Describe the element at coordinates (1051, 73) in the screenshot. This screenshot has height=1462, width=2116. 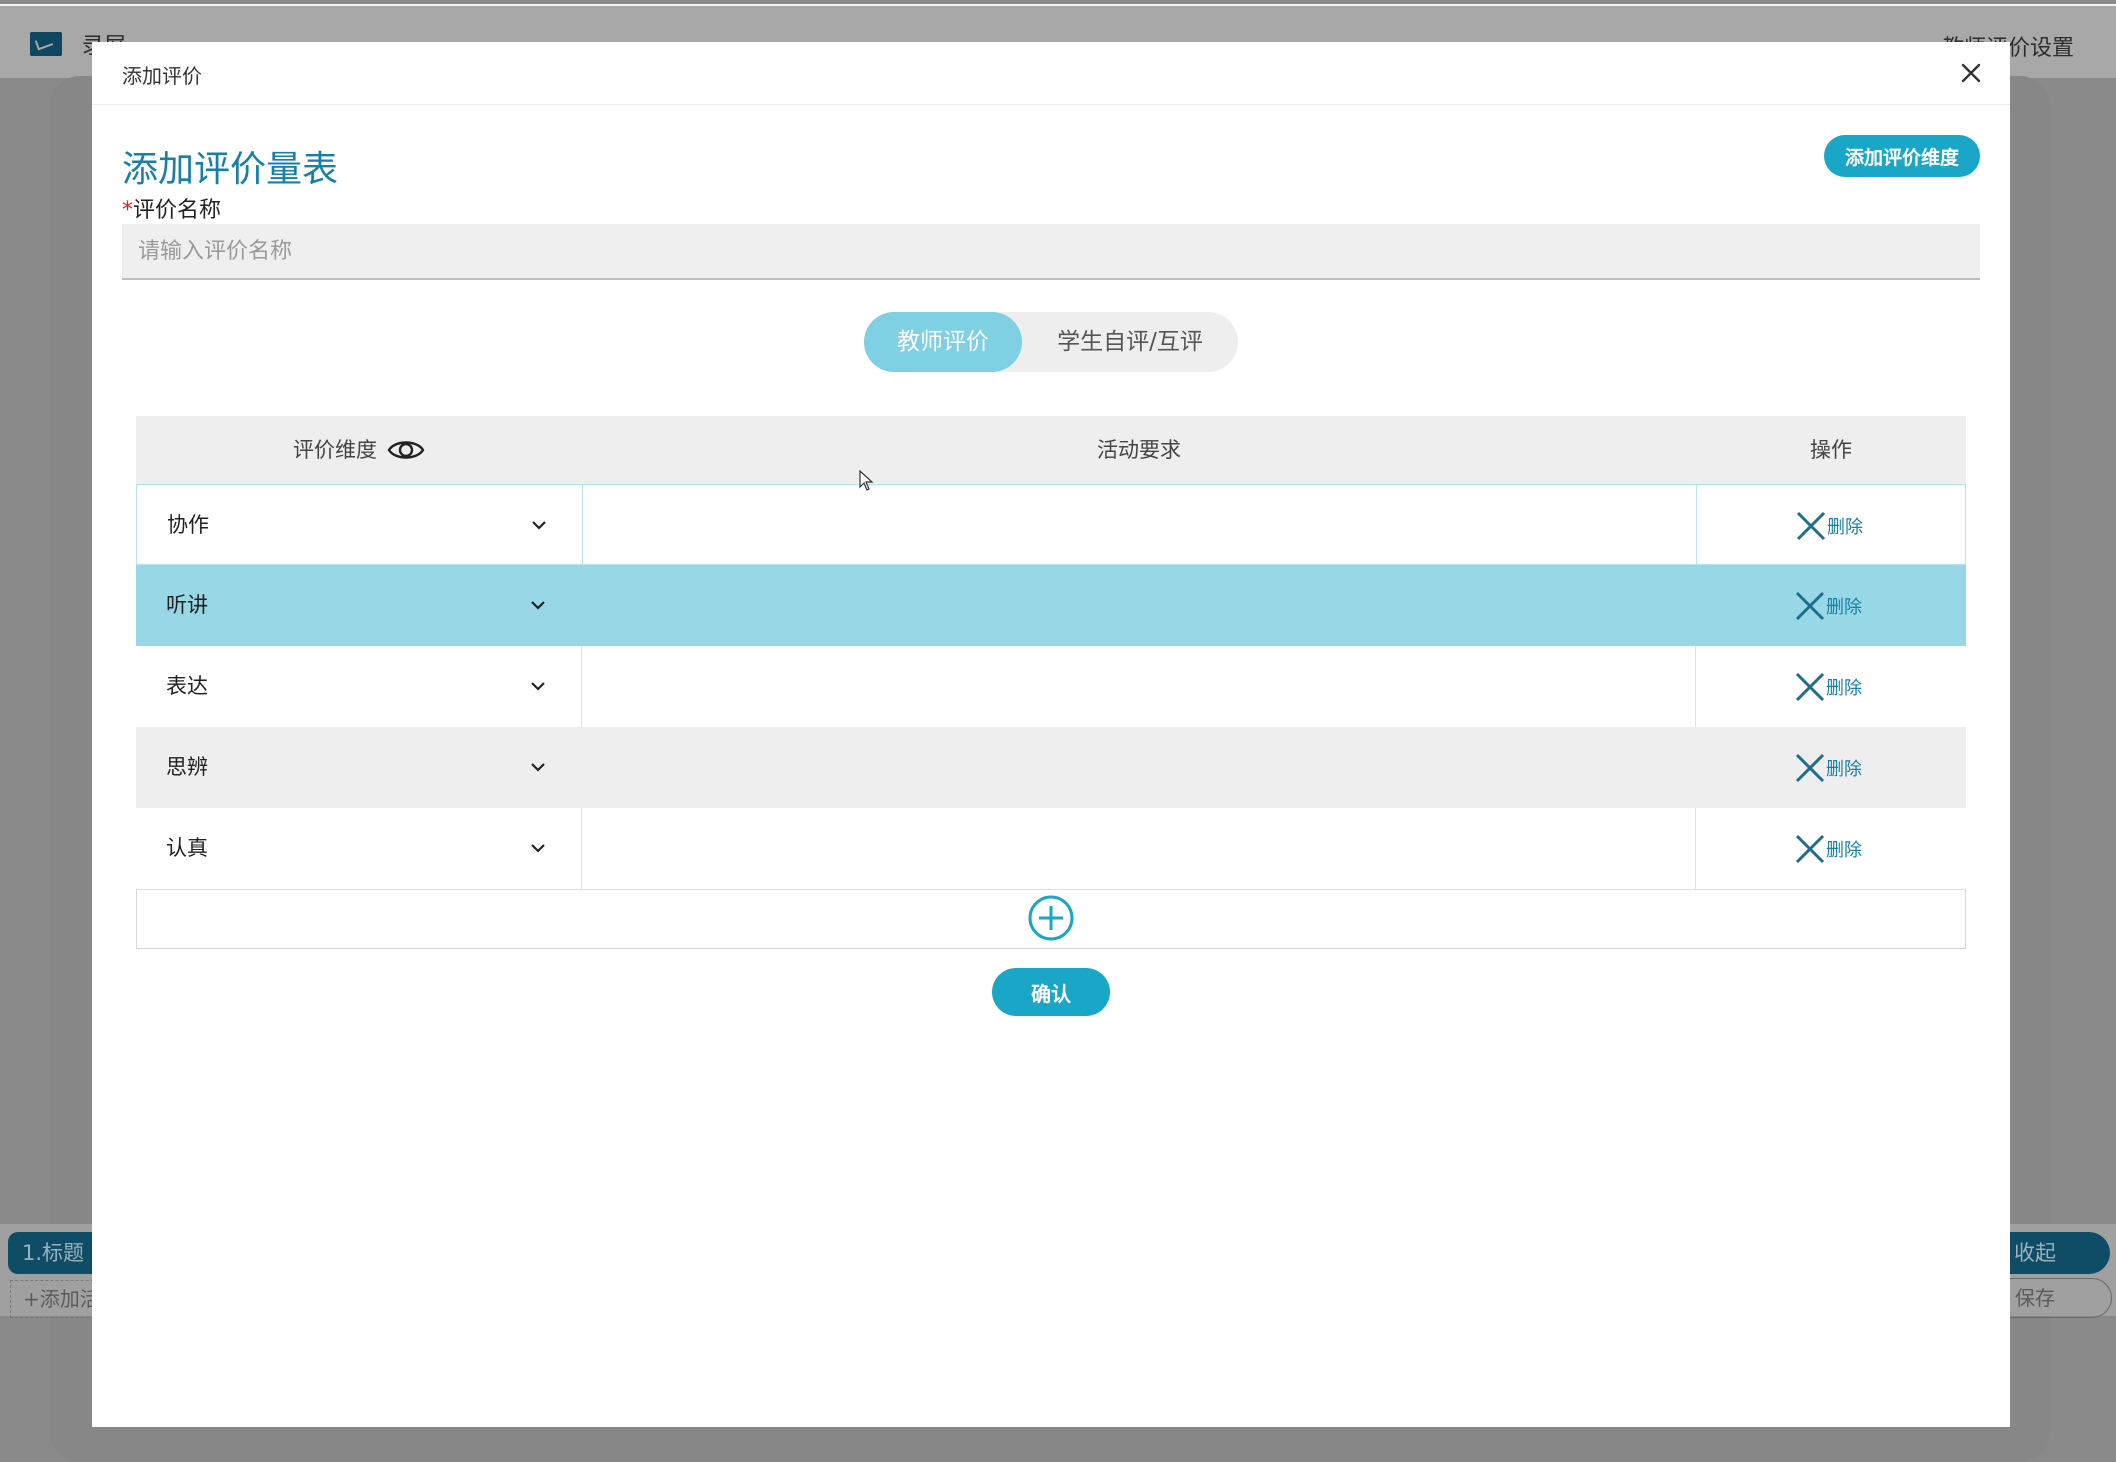
I see `modal-header: 添加评价` at that location.